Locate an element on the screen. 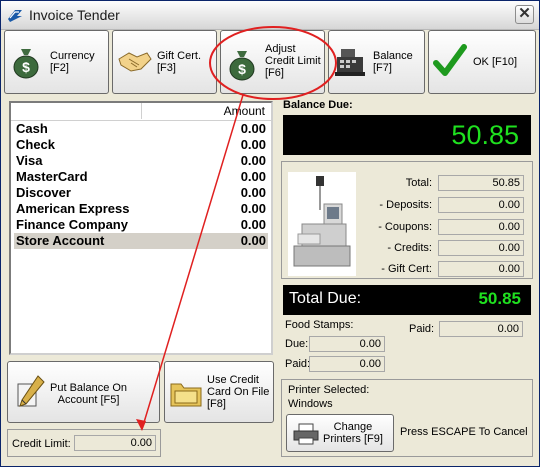 The image size is (542, 469). handshake-icon is located at coordinates (135, 62).